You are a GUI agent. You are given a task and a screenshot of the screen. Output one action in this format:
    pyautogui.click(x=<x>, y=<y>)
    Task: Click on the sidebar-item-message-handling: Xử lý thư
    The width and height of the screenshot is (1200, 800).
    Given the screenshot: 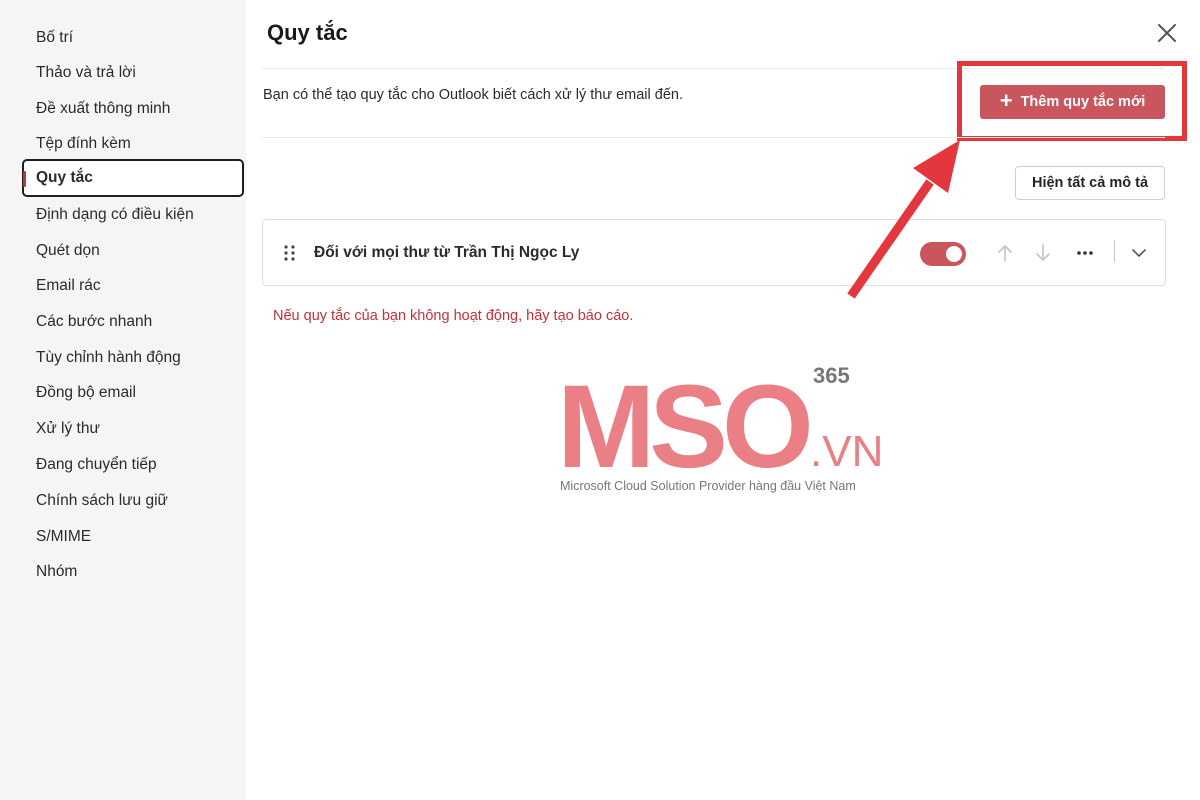 What is the action you would take?
    pyautogui.click(x=133, y=429)
    